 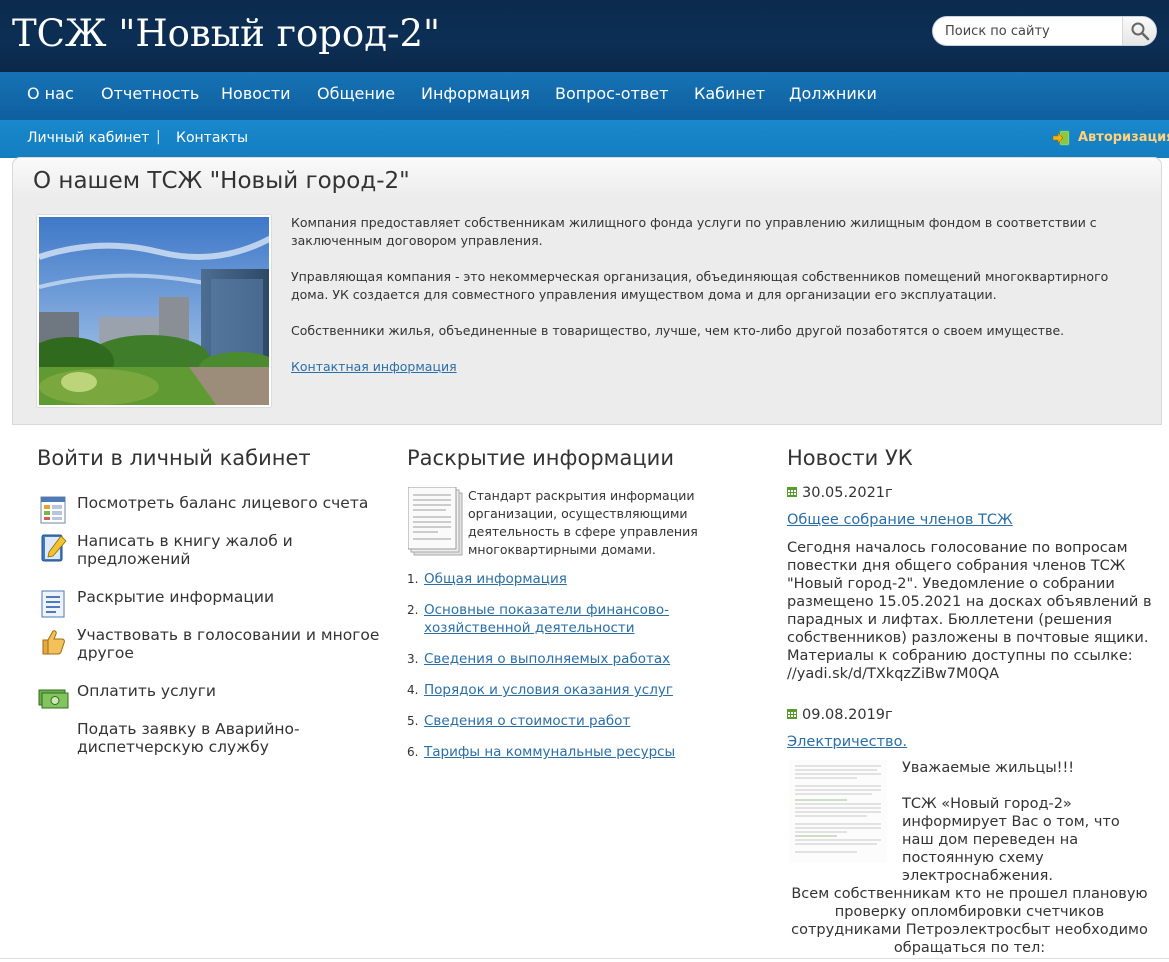 I want to click on cabinet-title: Войти в личный кабинет, so click(x=174, y=458).